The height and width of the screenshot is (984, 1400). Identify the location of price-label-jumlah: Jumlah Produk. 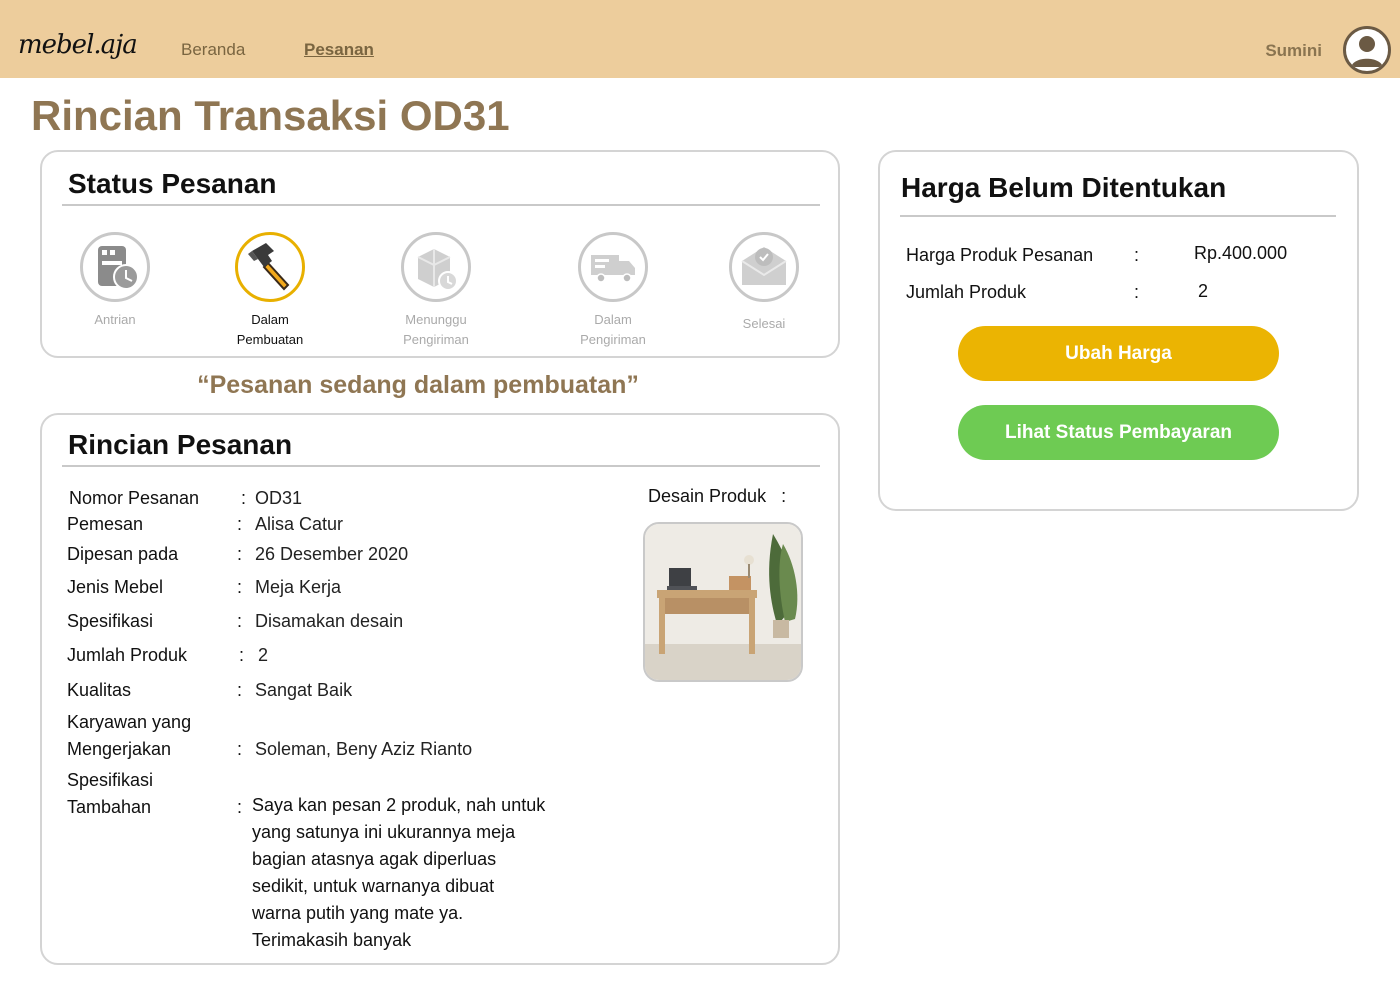
(966, 292).